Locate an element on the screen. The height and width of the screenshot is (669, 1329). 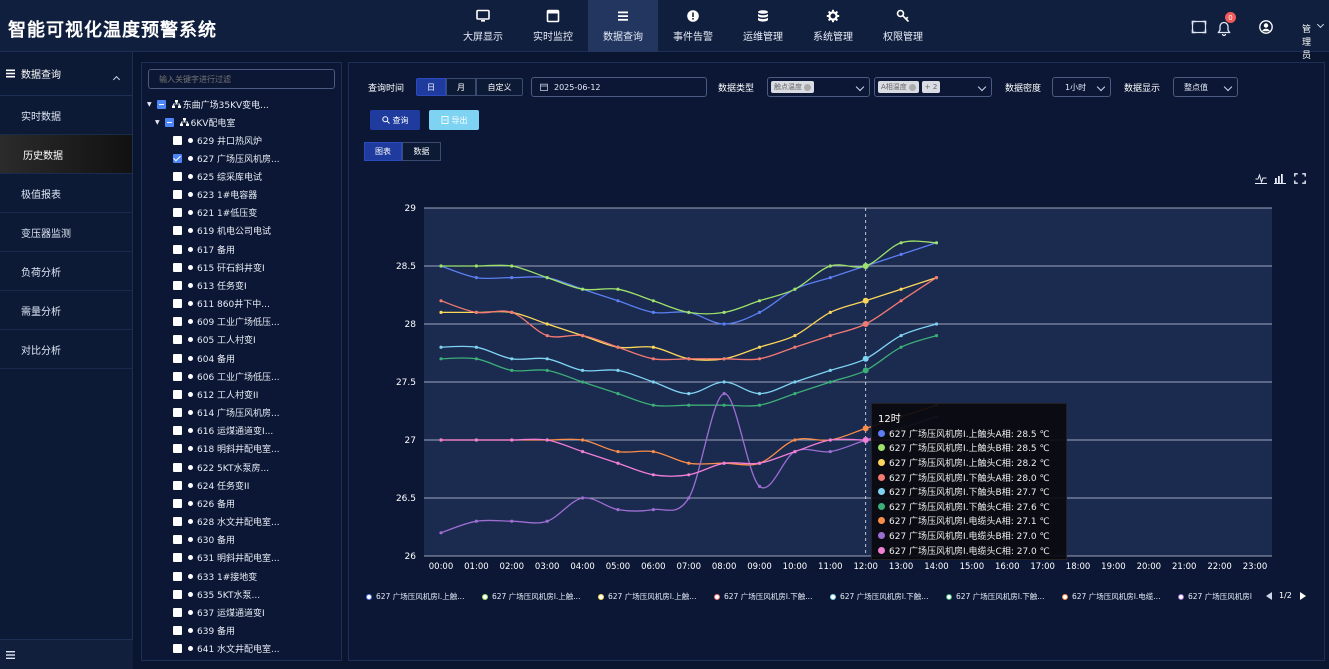
tree-leaf-node: 612 工人村变II is located at coordinates (215, 394).